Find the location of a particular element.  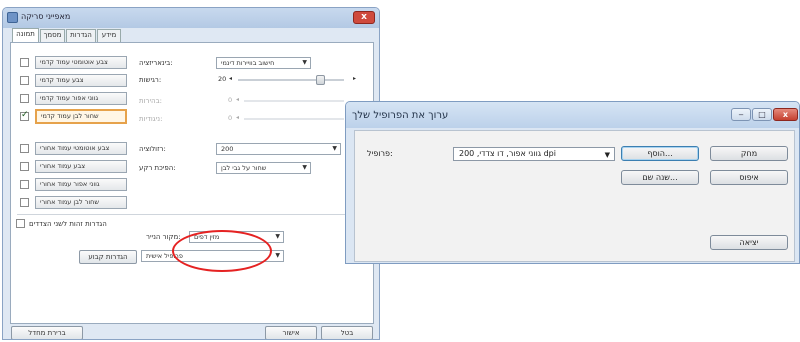

resolution-label: רזולוציה: is located at coordinates (152, 149).